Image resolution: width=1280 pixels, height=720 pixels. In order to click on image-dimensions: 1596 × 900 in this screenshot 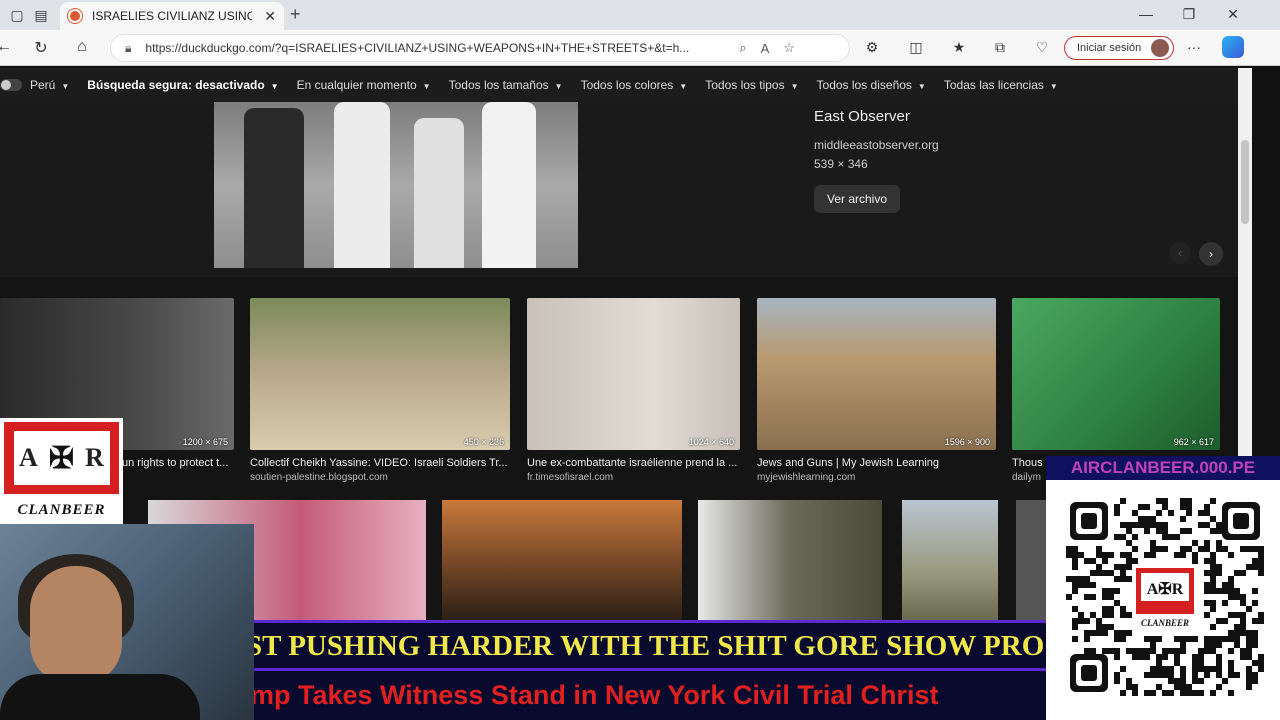, I will do `click(967, 442)`.